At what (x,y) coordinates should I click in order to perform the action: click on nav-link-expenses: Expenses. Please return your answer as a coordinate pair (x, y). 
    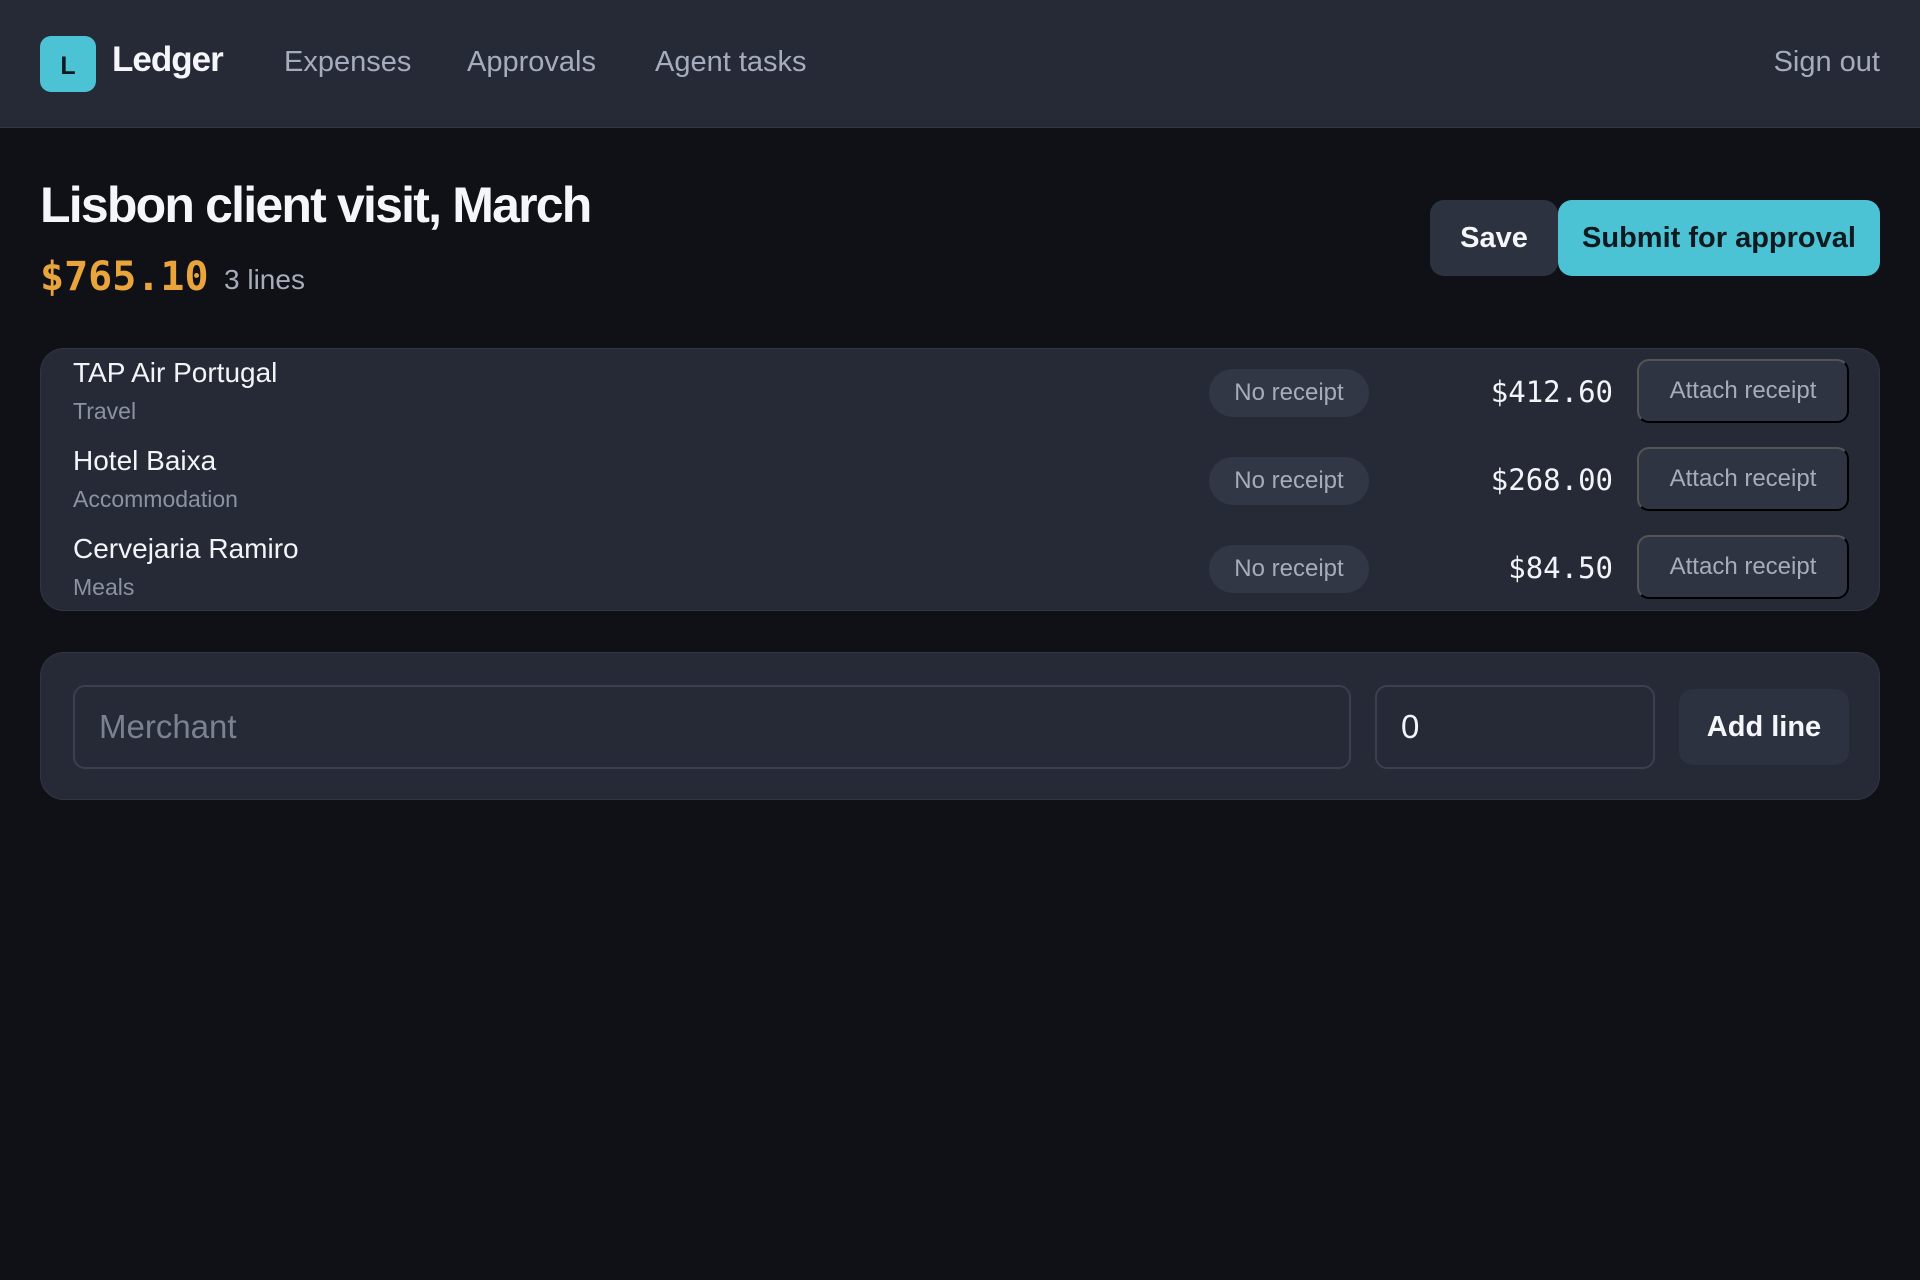
    Looking at the image, I should click on (347, 62).